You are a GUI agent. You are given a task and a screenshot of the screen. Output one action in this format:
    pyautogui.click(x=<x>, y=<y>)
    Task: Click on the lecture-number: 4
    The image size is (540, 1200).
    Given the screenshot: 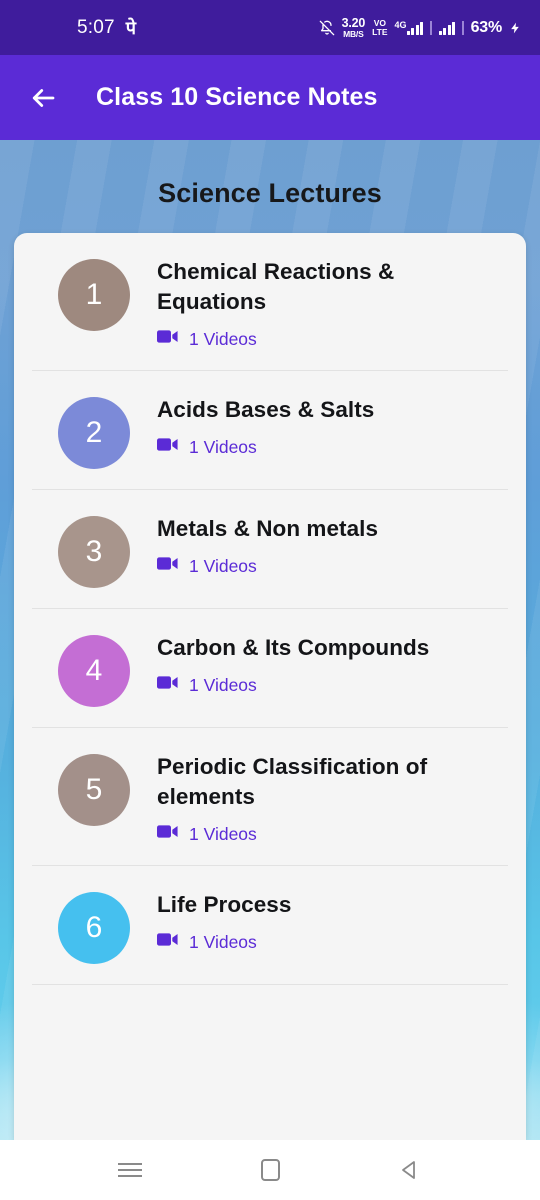 What is the action you would take?
    pyautogui.click(x=94, y=670)
    